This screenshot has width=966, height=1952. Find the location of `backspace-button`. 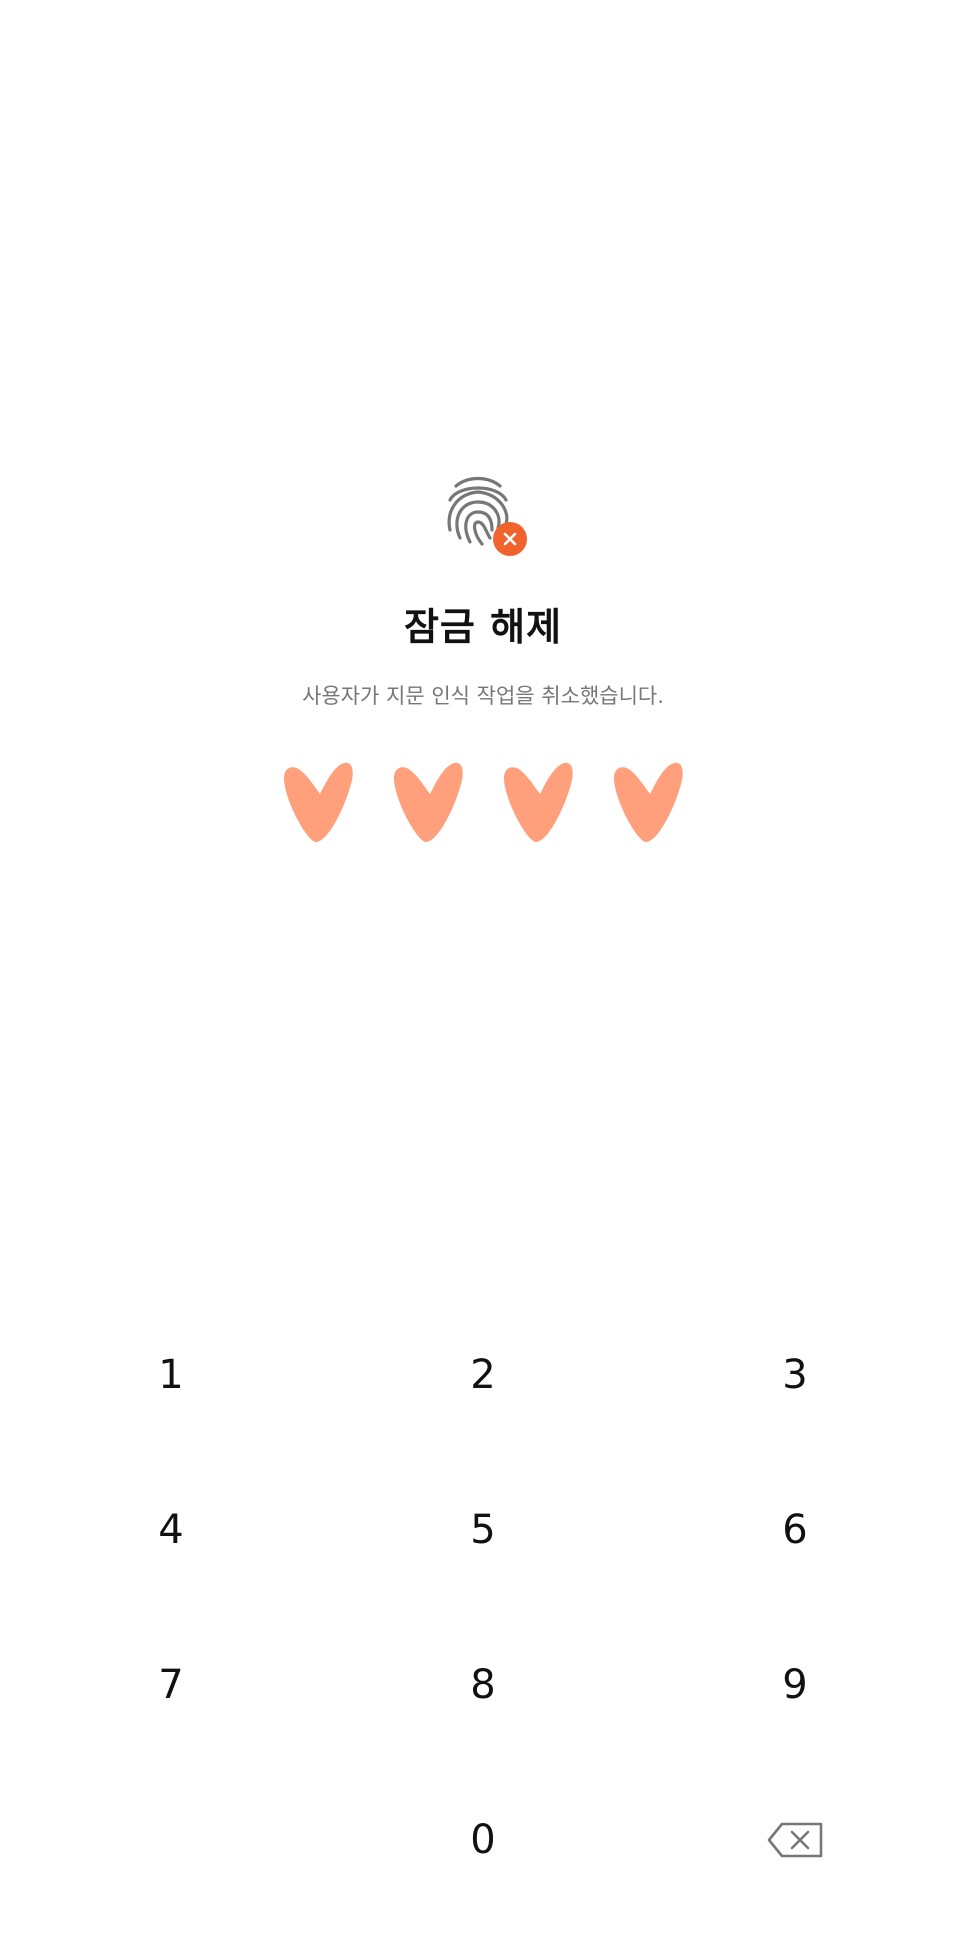

backspace-button is located at coordinates (795, 1840).